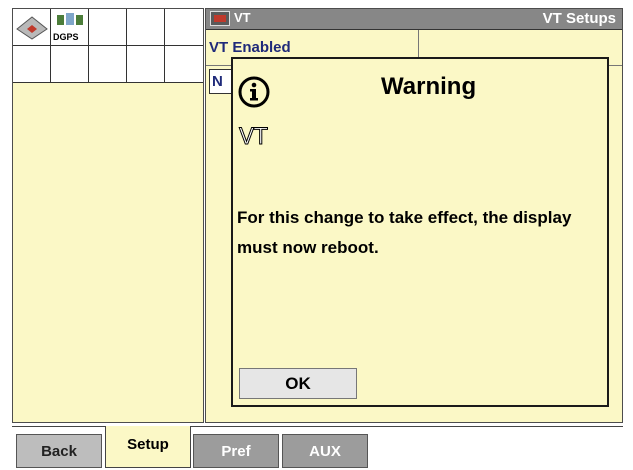  I want to click on tab-pref-label: Pref, so click(236, 451).